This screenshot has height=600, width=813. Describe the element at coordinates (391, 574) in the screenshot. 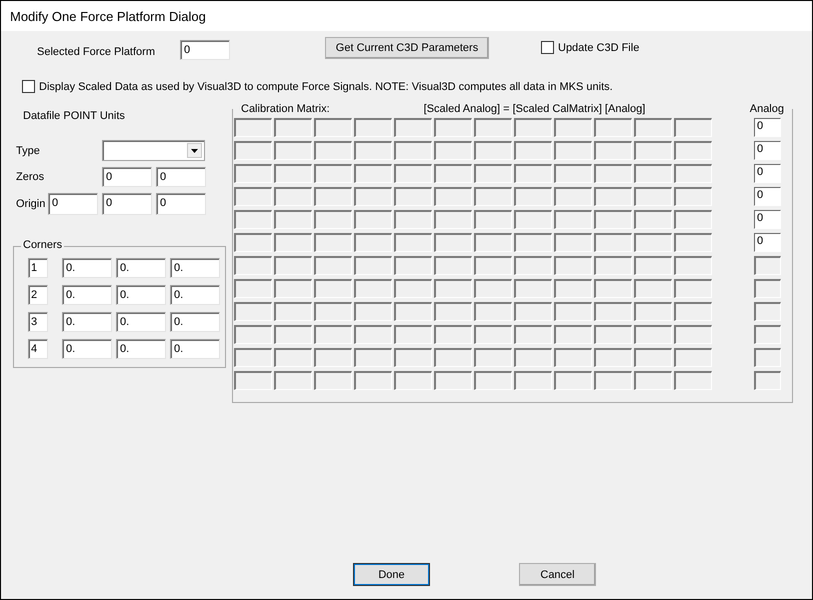

I see `dialog-button: Done` at that location.